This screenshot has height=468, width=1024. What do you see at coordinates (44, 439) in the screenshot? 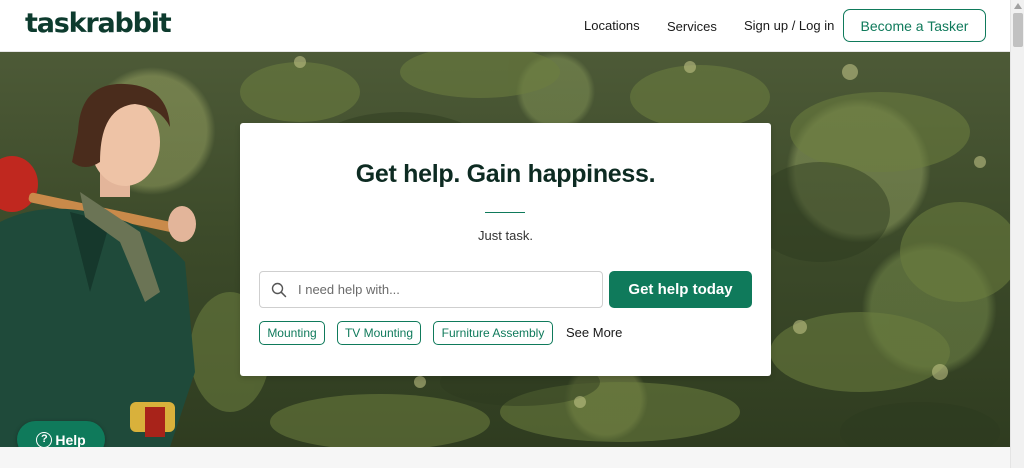
I see `help-icon: ?` at bounding box center [44, 439].